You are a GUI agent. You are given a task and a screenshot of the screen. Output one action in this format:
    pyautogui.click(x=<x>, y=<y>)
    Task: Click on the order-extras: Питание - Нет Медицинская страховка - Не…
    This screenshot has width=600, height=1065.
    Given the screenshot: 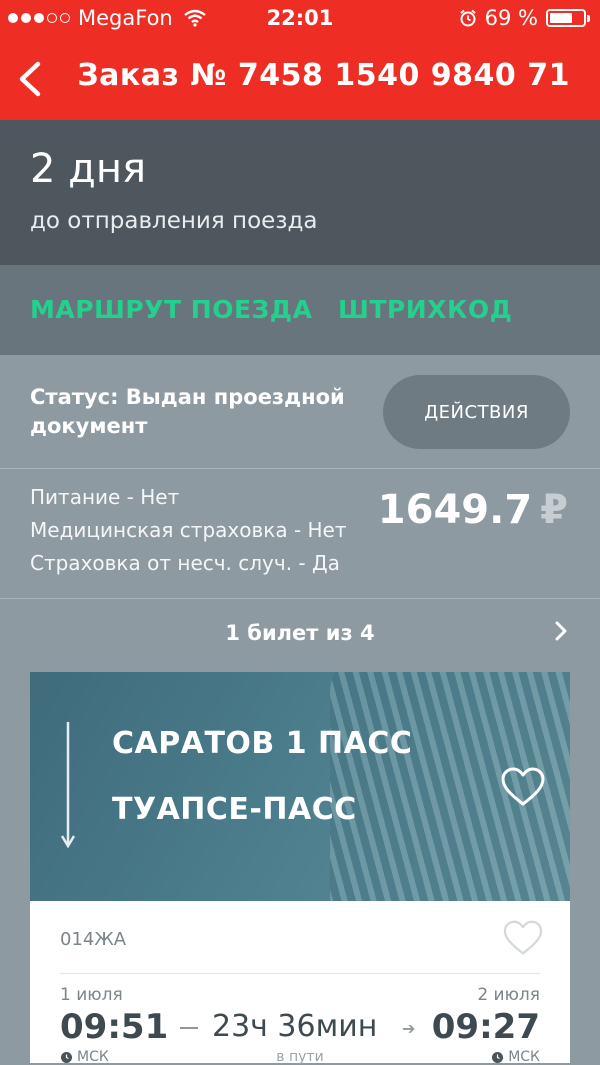 What is the action you would take?
    pyautogui.click(x=300, y=534)
    